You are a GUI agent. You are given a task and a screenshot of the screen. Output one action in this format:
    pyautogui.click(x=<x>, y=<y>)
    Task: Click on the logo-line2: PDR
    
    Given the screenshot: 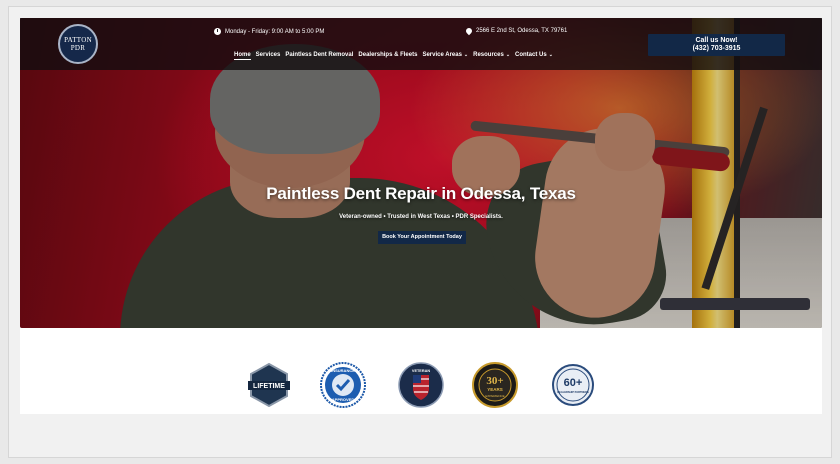 What is the action you would take?
    pyautogui.click(x=78, y=48)
    